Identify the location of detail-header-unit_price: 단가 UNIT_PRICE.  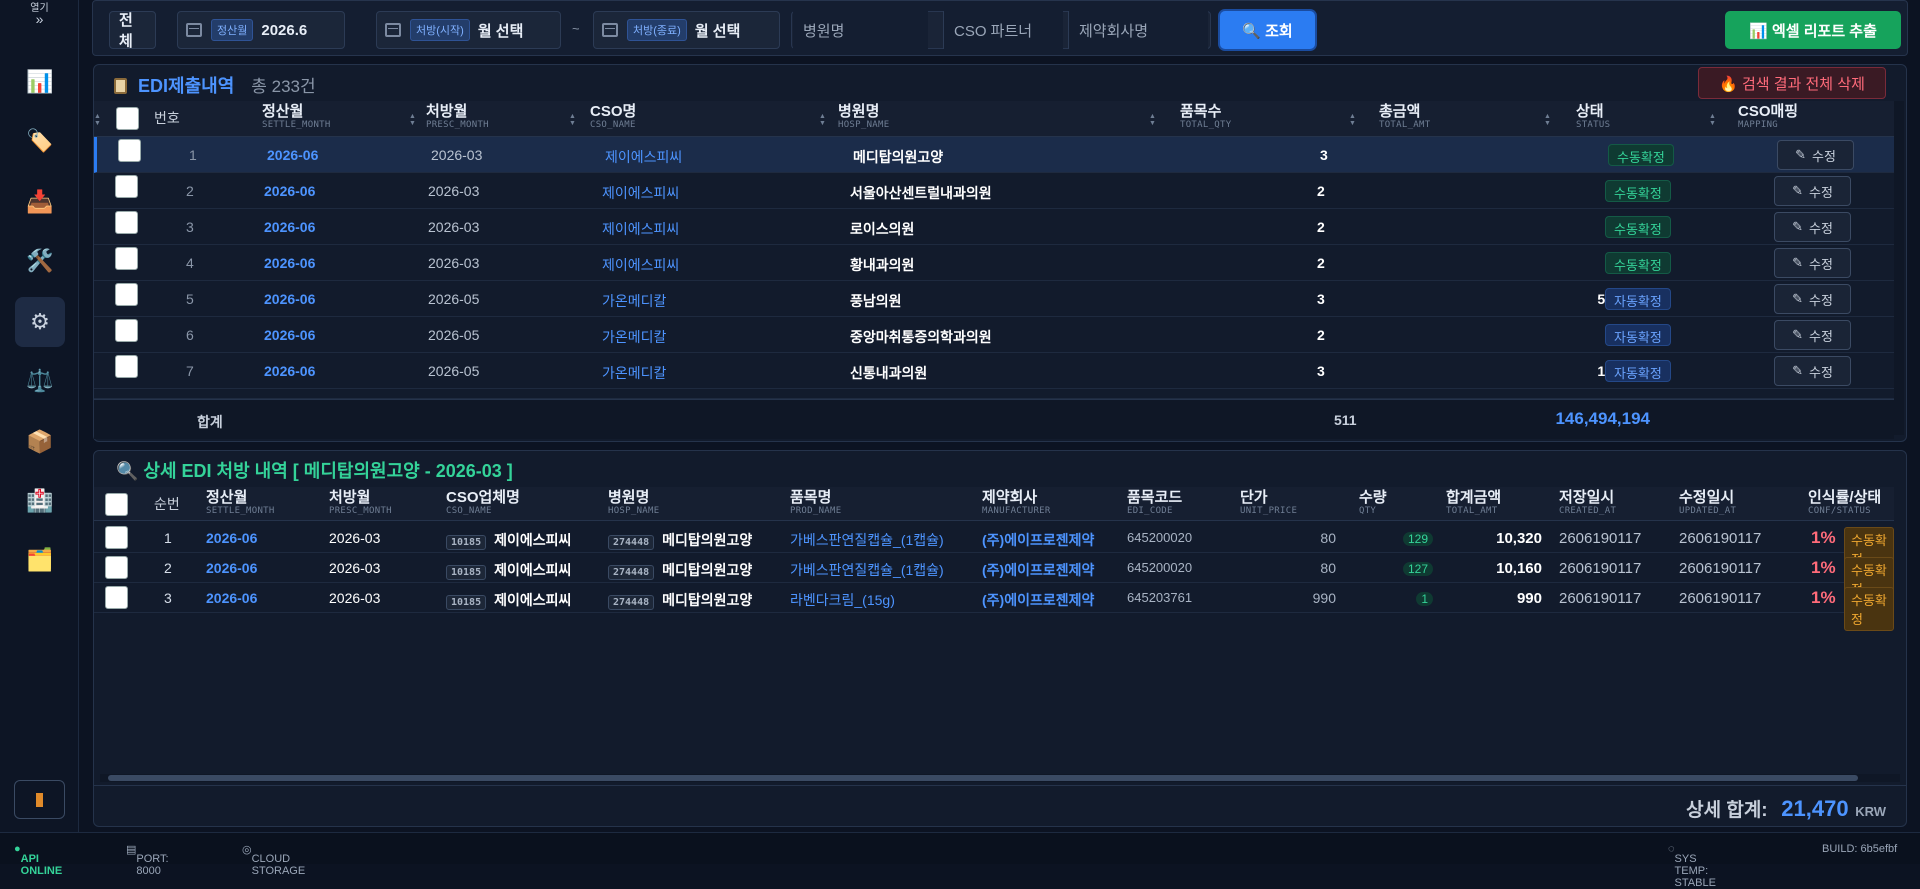
(1268, 503).